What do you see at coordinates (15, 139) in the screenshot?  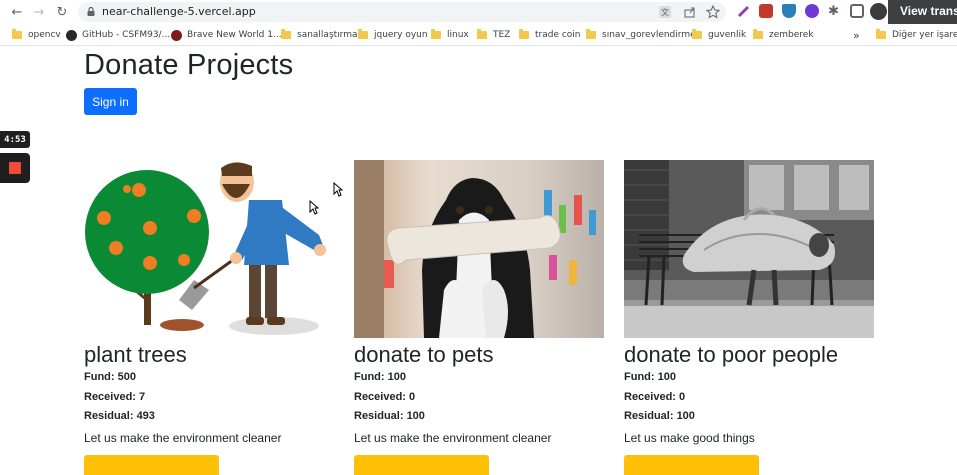 I see `recording-timer: 4:53` at bounding box center [15, 139].